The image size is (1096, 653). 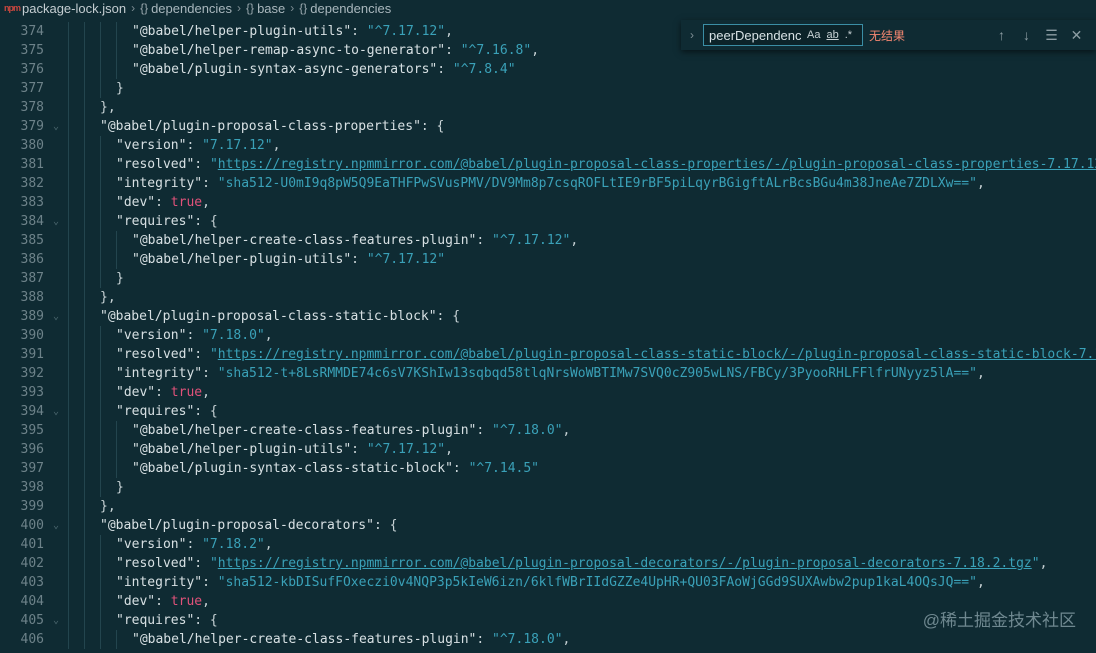 I want to click on close-icon: ✕, so click(x=1076, y=35).